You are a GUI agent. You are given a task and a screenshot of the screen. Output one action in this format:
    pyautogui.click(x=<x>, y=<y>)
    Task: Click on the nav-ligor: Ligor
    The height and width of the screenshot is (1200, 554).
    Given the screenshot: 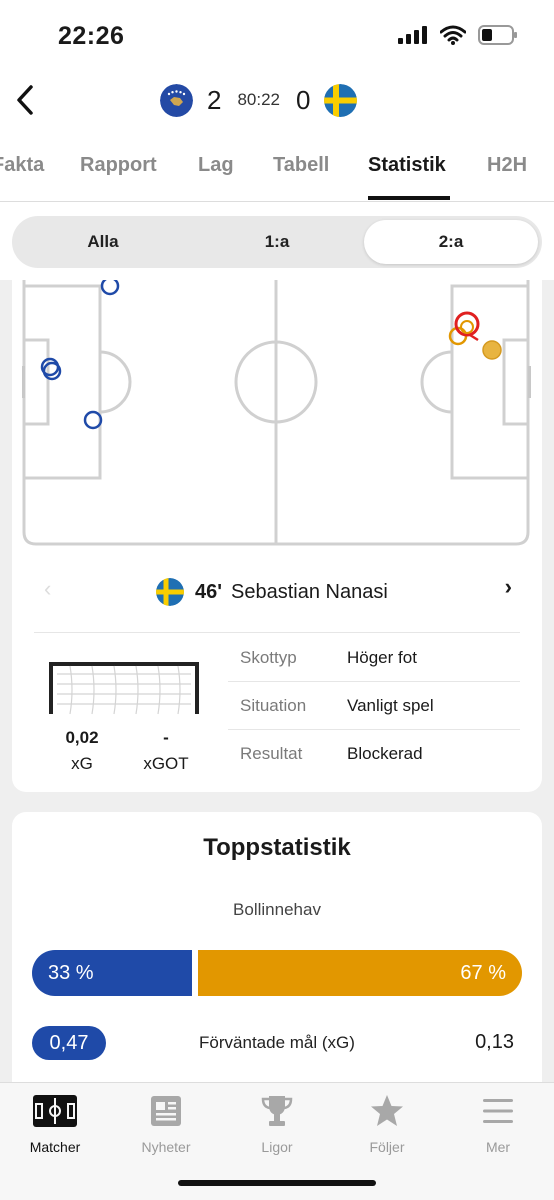 What is the action you would take?
    pyautogui.click(x=277, y=1124)
    